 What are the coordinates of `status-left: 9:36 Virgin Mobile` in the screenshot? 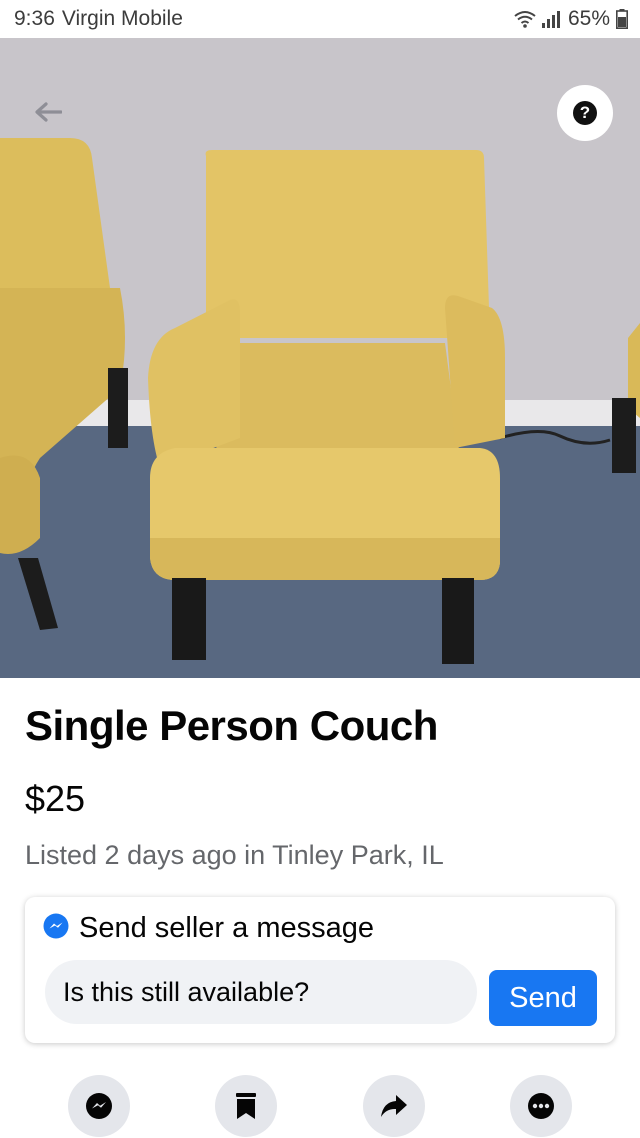 It's located at (98, 19).